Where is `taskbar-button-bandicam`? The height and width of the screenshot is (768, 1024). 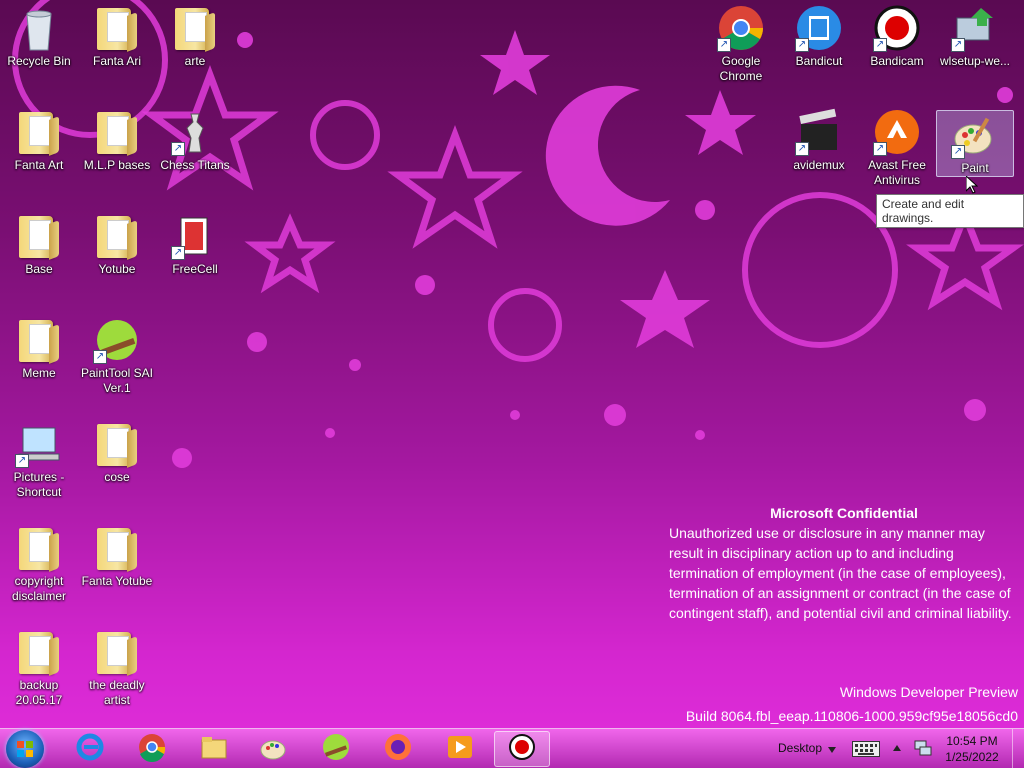
taskbar-button-bandicam is located at coordinates (522, 749).